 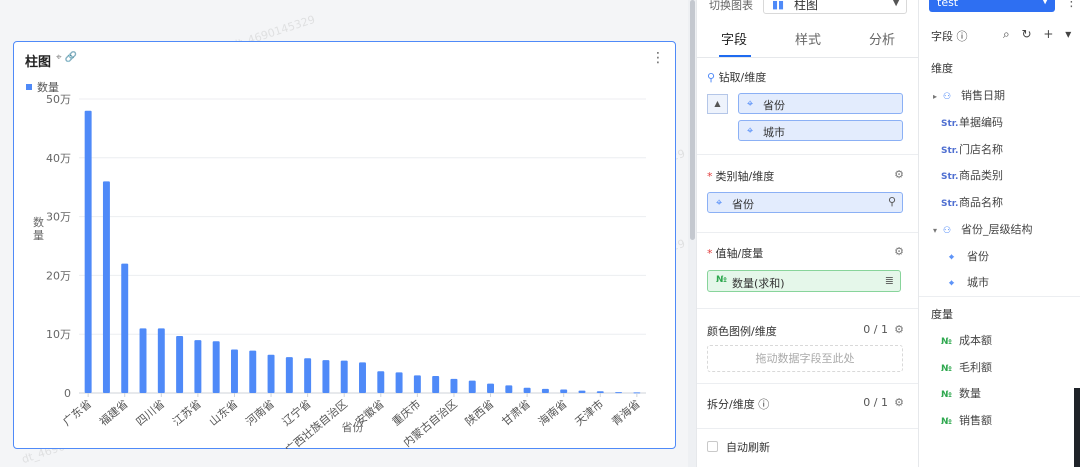 What do you see at coordinates (58, 158) in the screenshot?
I see `y-tick-label: 40万` at bounding box center [58, 158].